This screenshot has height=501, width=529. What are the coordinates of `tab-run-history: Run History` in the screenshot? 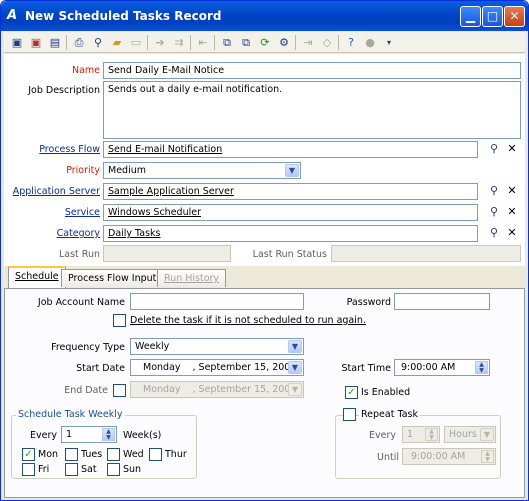 It's located at (192, 278).